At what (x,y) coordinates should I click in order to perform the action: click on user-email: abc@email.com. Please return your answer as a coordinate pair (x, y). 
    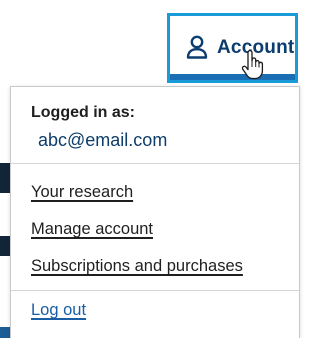
    Looking at the image, I should click on (103, 140).